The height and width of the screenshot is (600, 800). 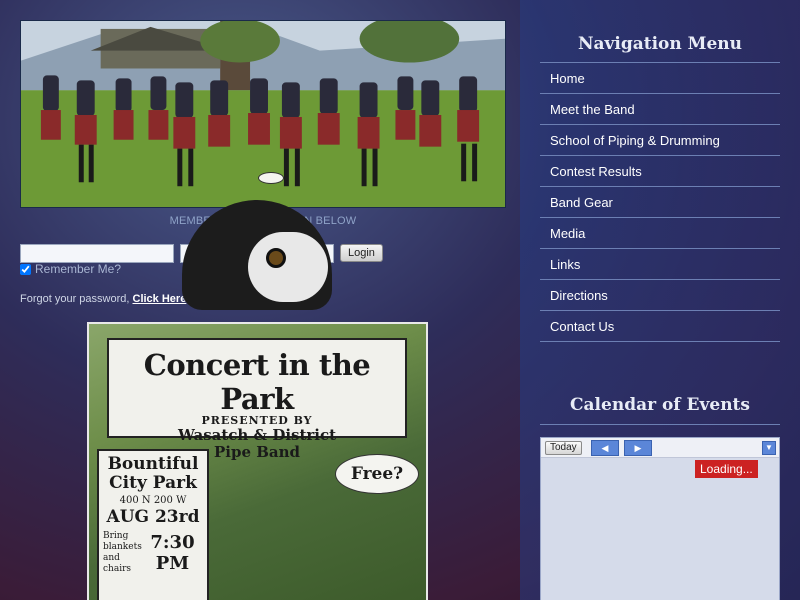 What do you see at coordinates (660, 78) in the screenshot?
I see `nav-item-home: Home` at bounding box center [660, 78].